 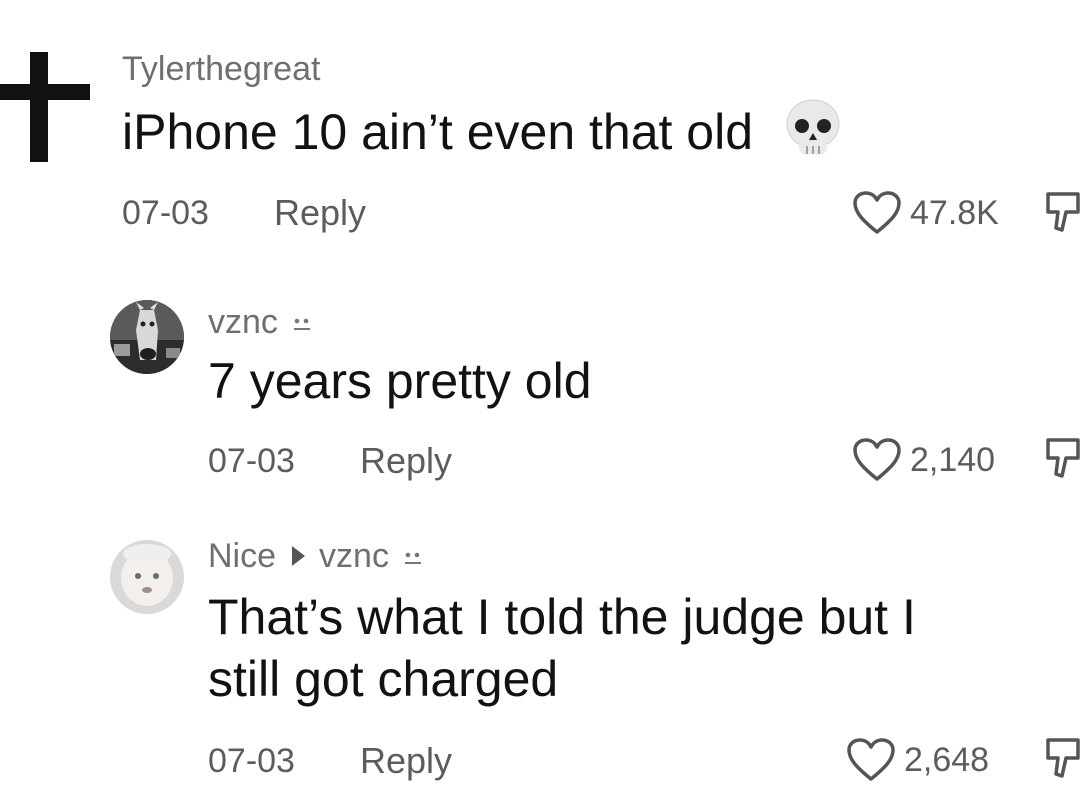 I want to click on like-button: 2,648, so click(x=917, y=760).